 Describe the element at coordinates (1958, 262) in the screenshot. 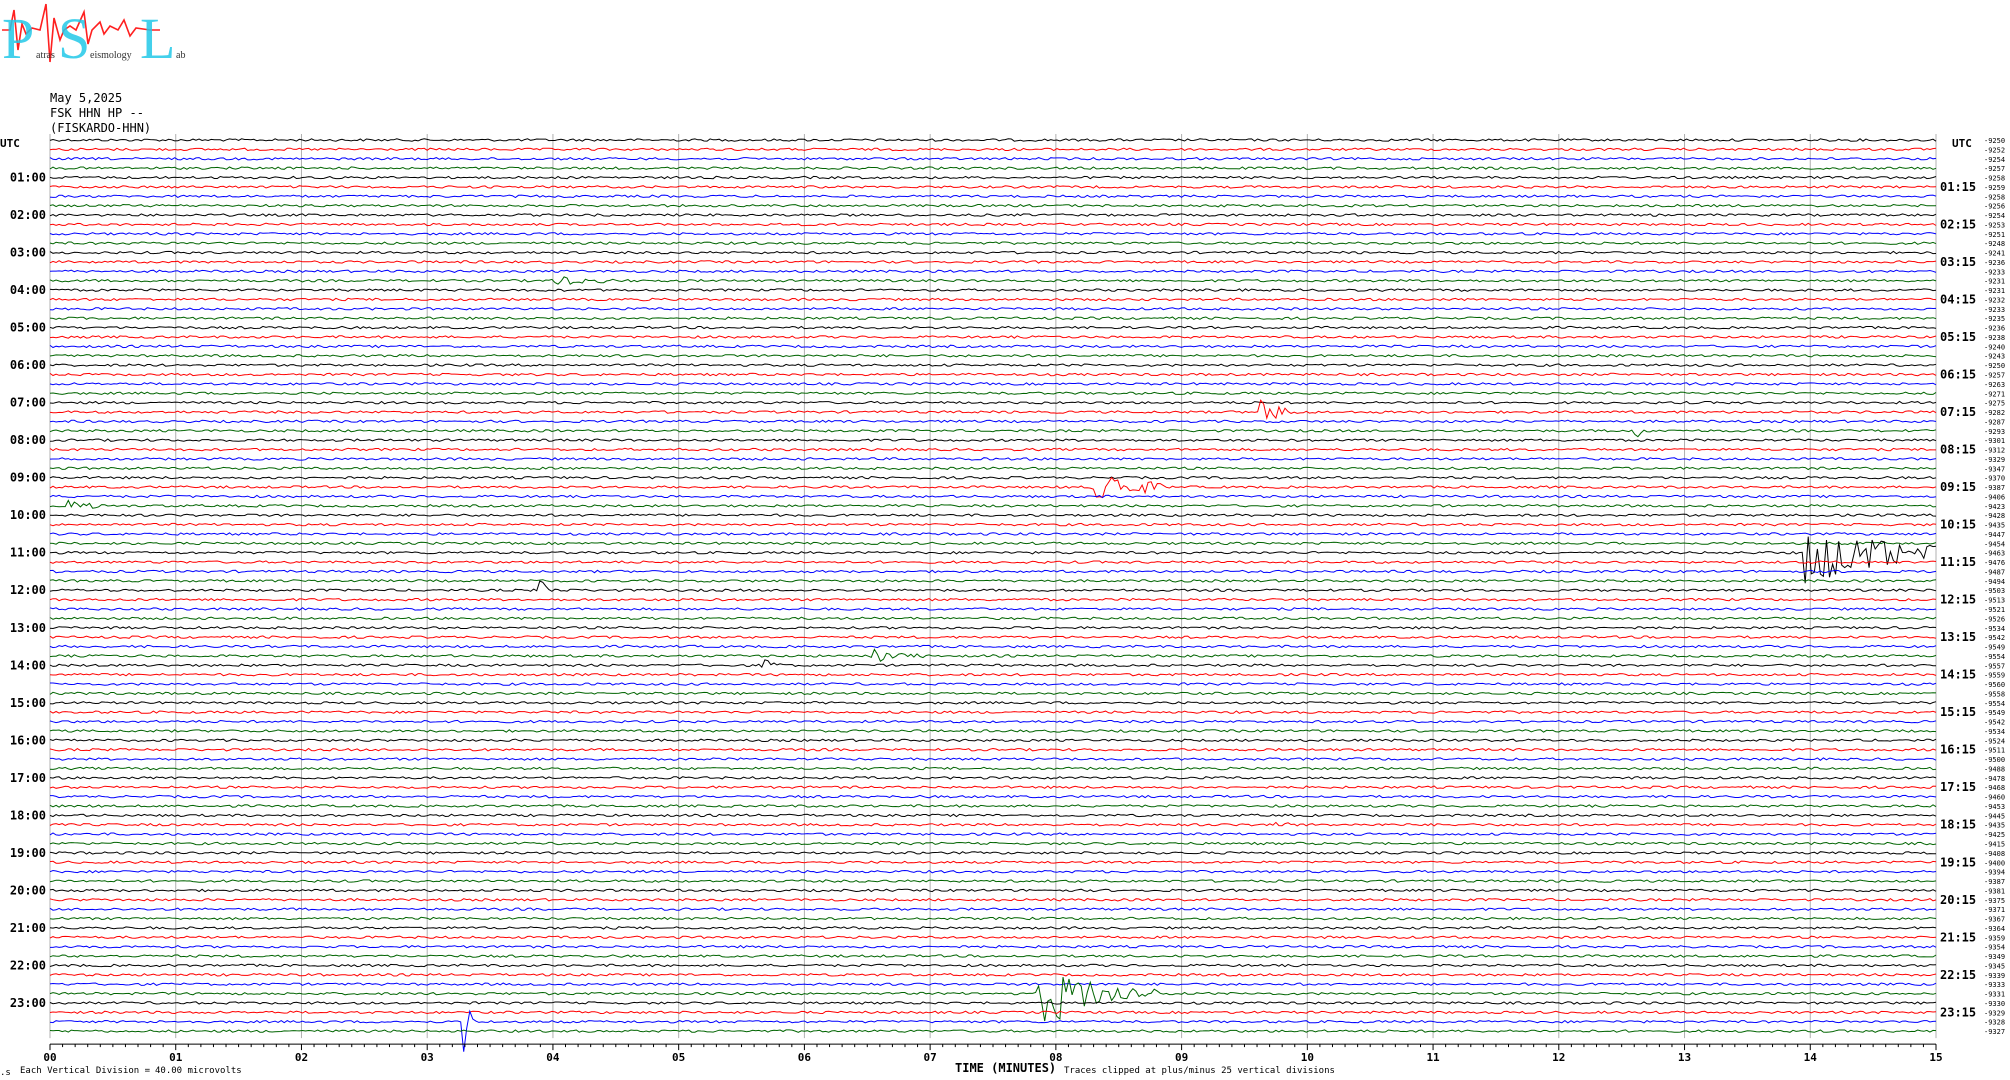

I see `right-hour-label: 03:15` at that location.